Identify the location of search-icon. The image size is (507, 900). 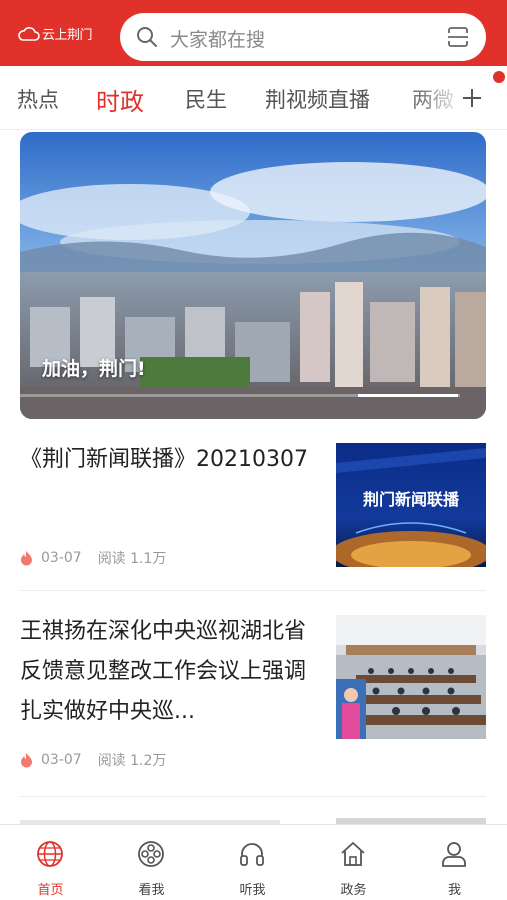
(147, 37).